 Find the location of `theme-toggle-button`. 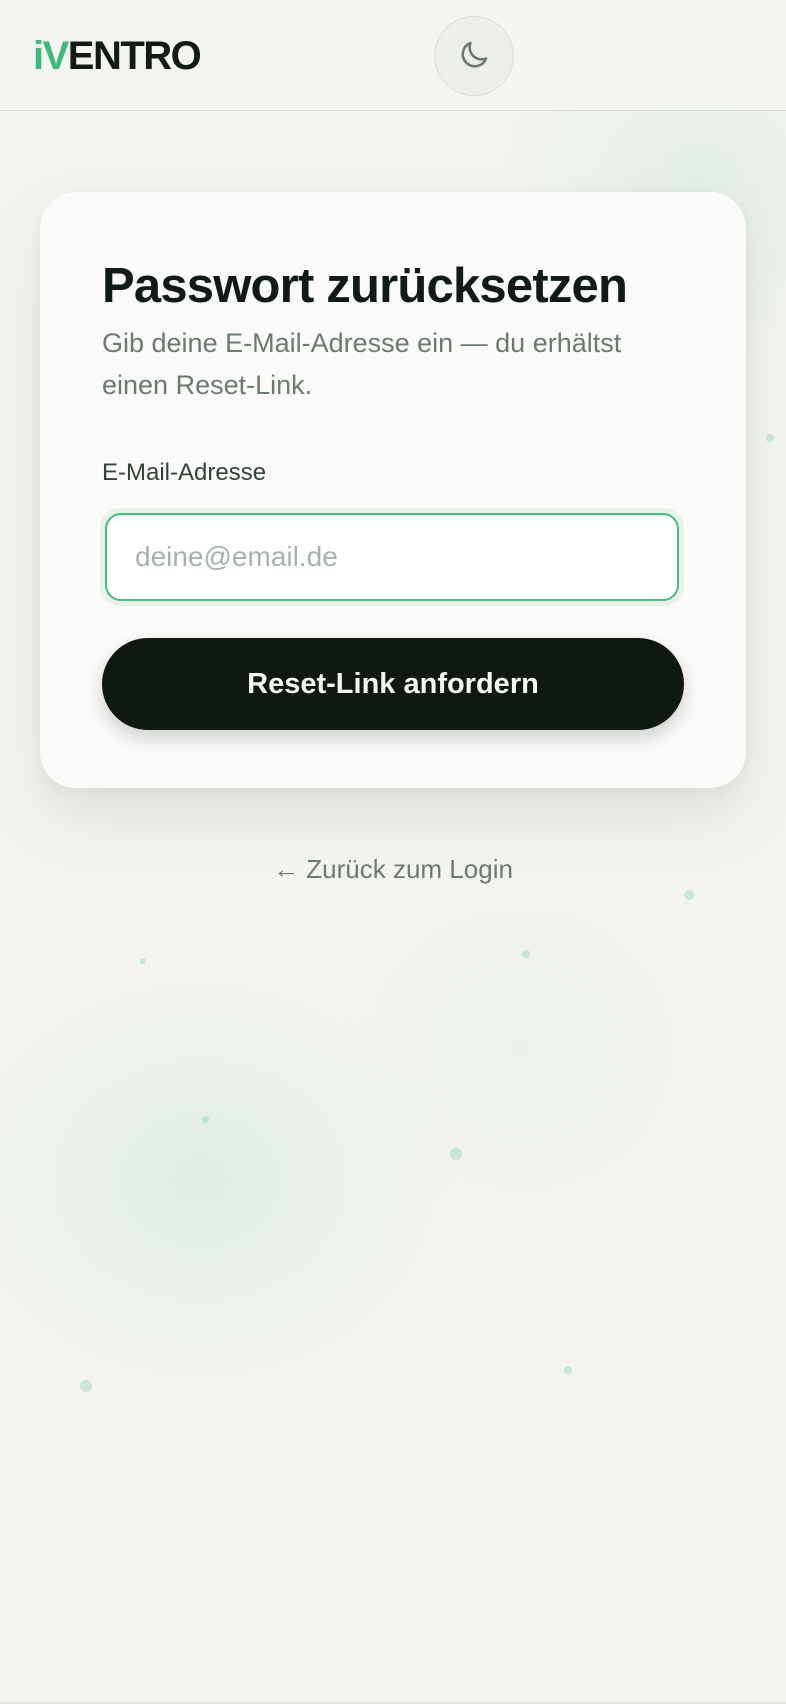

theme-toggle-button is located at coordinates (474, 56).